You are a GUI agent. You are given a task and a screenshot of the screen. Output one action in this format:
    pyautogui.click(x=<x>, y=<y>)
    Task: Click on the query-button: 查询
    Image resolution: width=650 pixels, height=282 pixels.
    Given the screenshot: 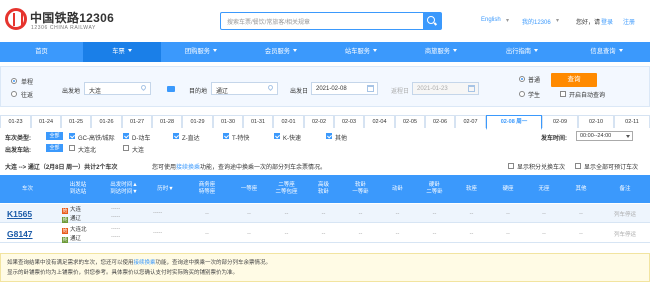 What is the action you would take?
    pyautogui.click(x=574, y=80)
    